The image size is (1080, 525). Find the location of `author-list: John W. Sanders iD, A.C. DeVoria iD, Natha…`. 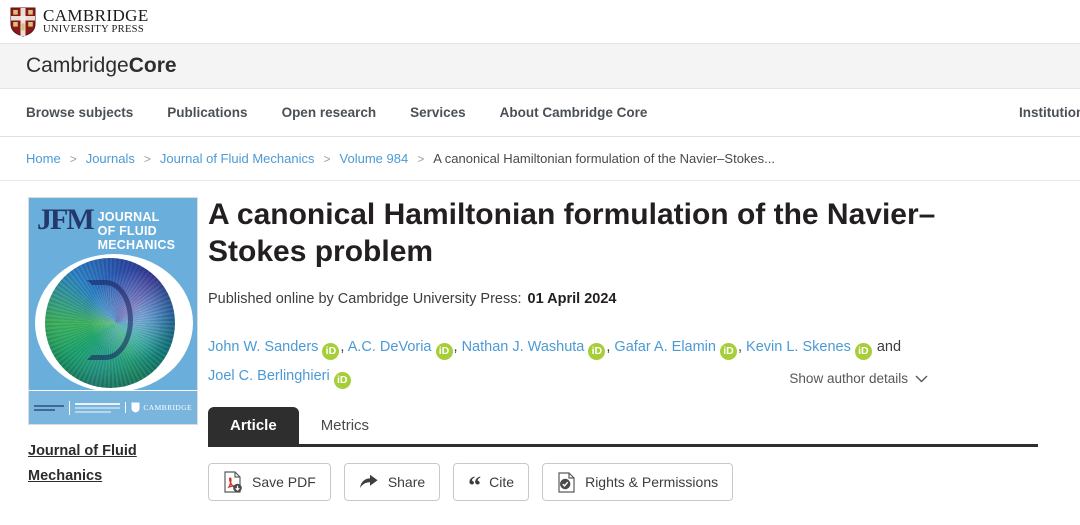

author-list: John W. Sanders iD, A.C. DeVoria iD, Natha… is located at coordinates (568, 362).